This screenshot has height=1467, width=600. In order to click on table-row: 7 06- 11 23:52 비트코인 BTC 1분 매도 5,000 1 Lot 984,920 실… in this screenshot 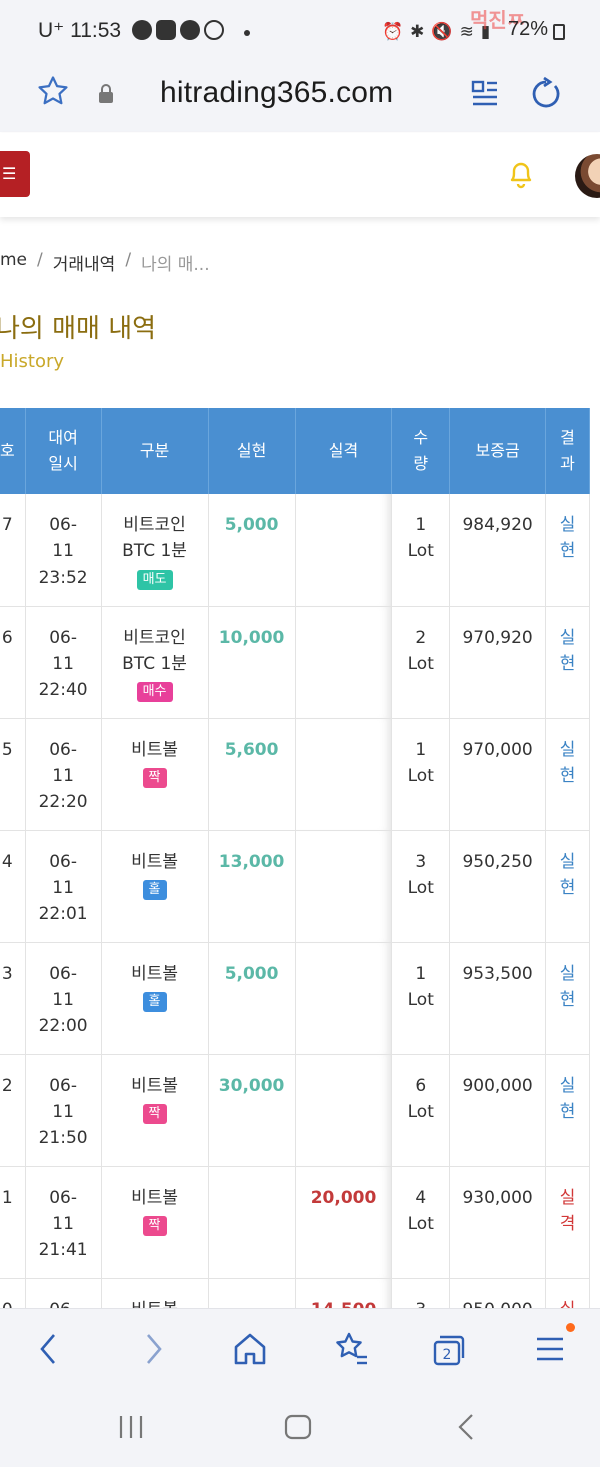, I will do `click(295, 550)`.